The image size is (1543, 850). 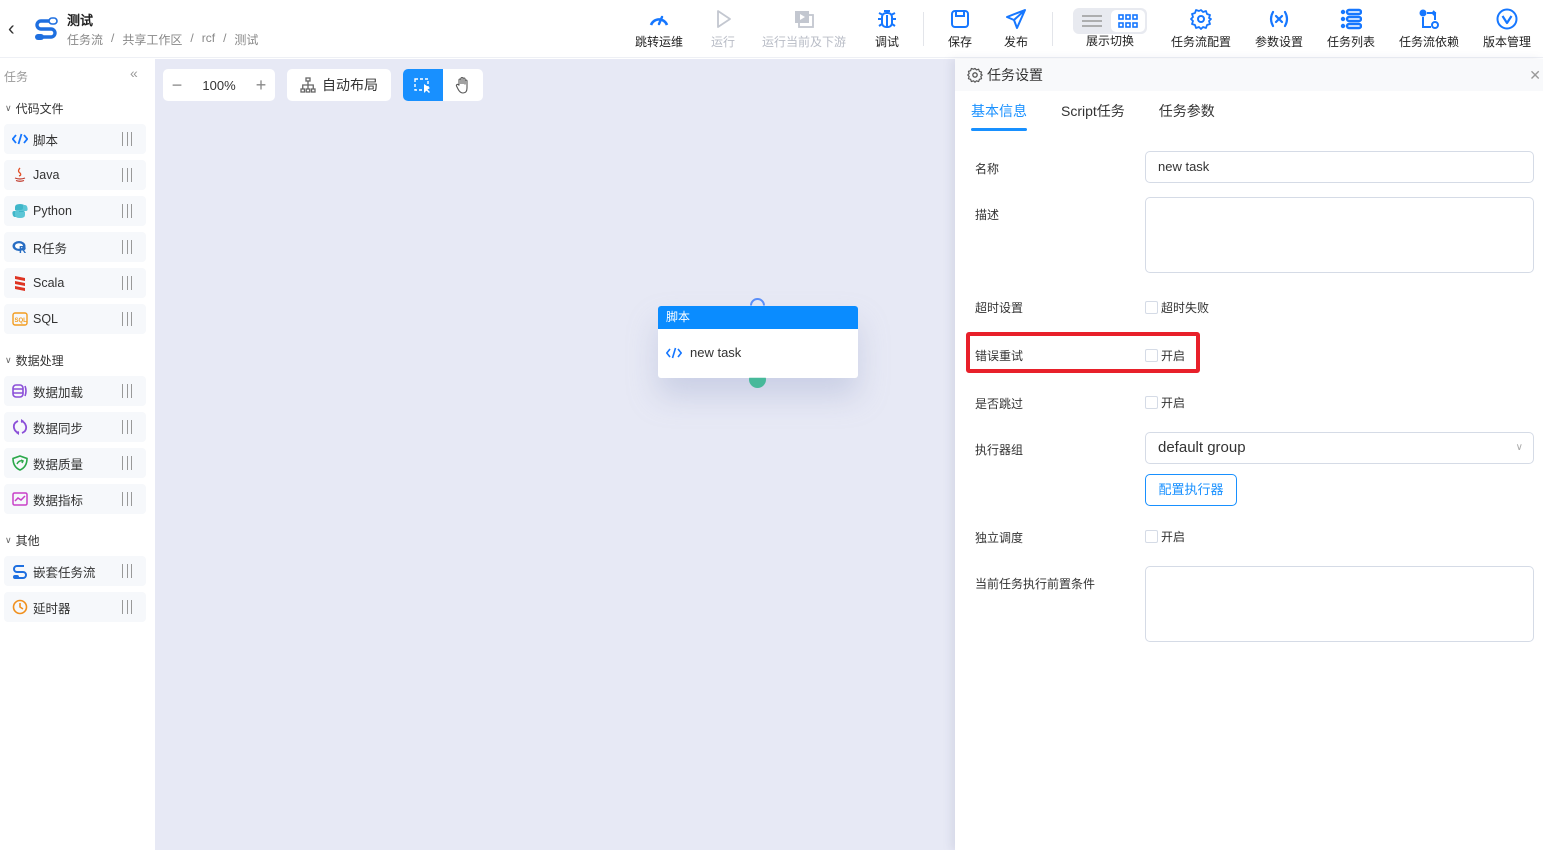 I want to click on group-code-files: ∨ 代码文件, so click(x=34, y=108).